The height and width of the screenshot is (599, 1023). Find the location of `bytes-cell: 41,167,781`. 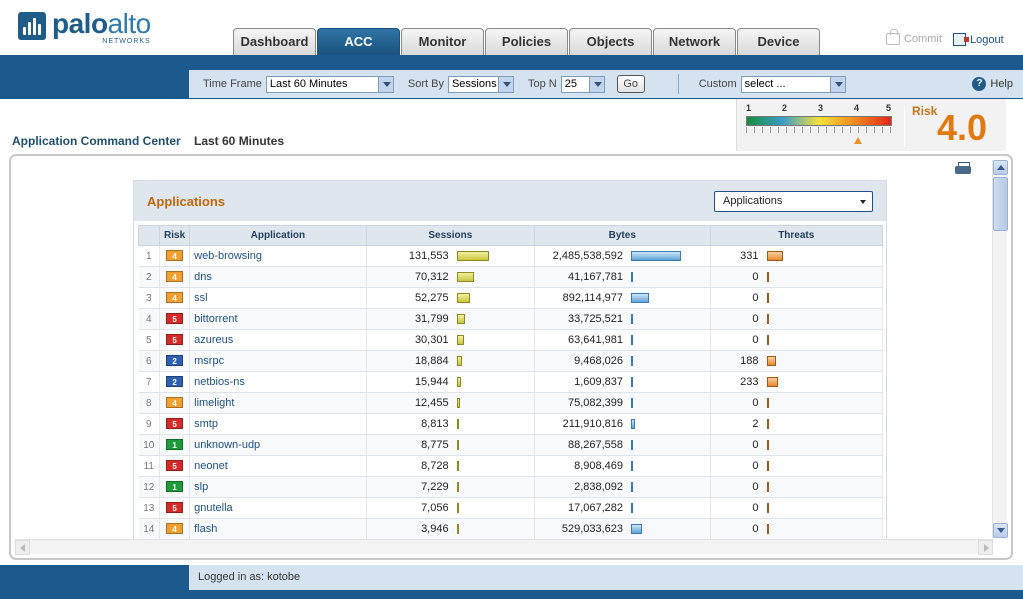

bytes-cell: 41,167,781 is located at coordinates (622, 277).